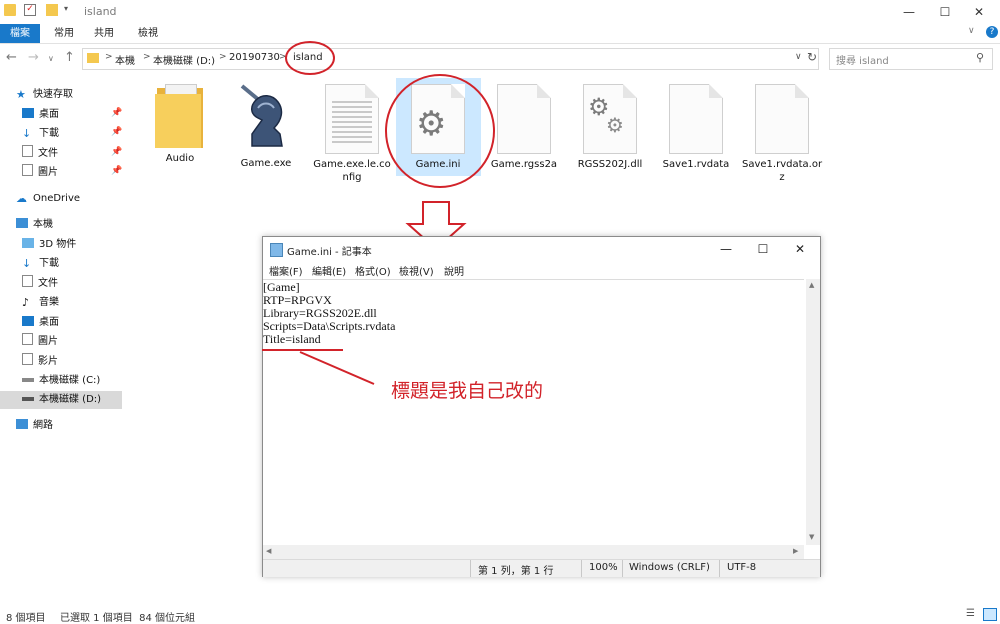  I want to click on address-bar: > 本機 > 本機磁碟 (D:) > 20190730 > island ∨ ↻, so click(450, 59).